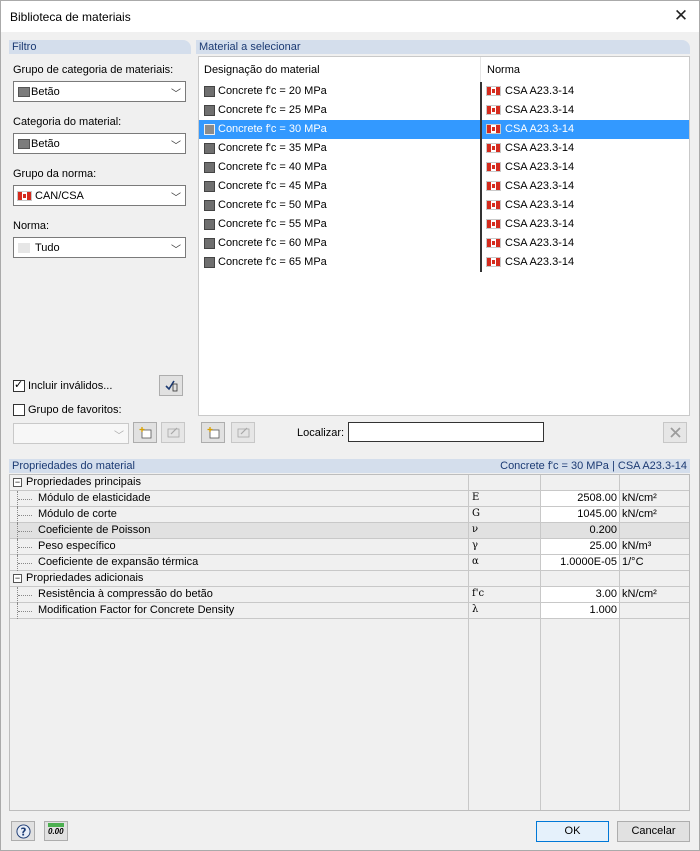 The image size is (700, 851). I want to click on property-group-name: Propriedades adicionais, so click(85, 578).